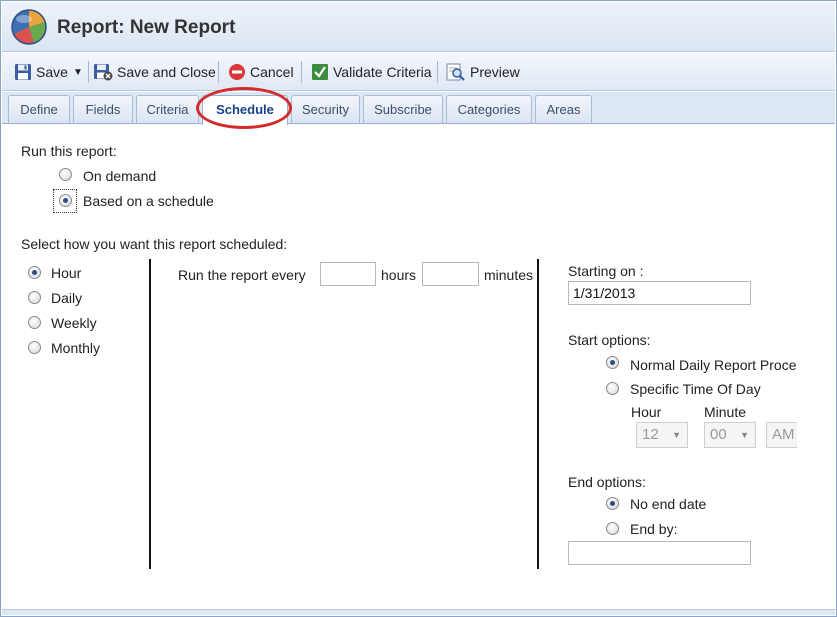 Image resolution: width=837 pixels, height=617 pixels. I want to click on save-button: Save, so click(41, 72).